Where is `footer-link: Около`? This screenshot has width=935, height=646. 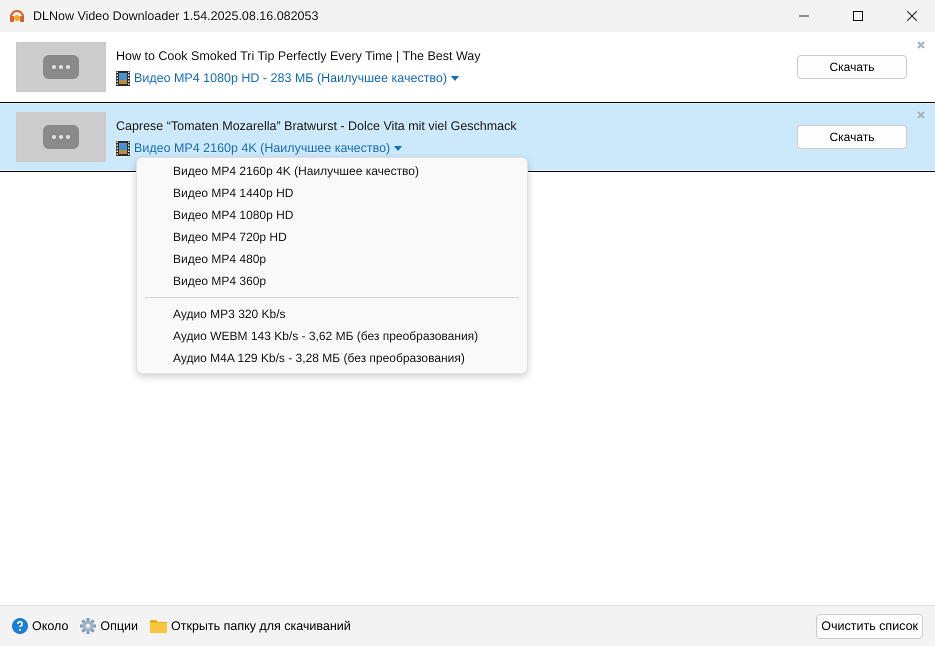 footer-link: Около is located at coordinates (40, 626).